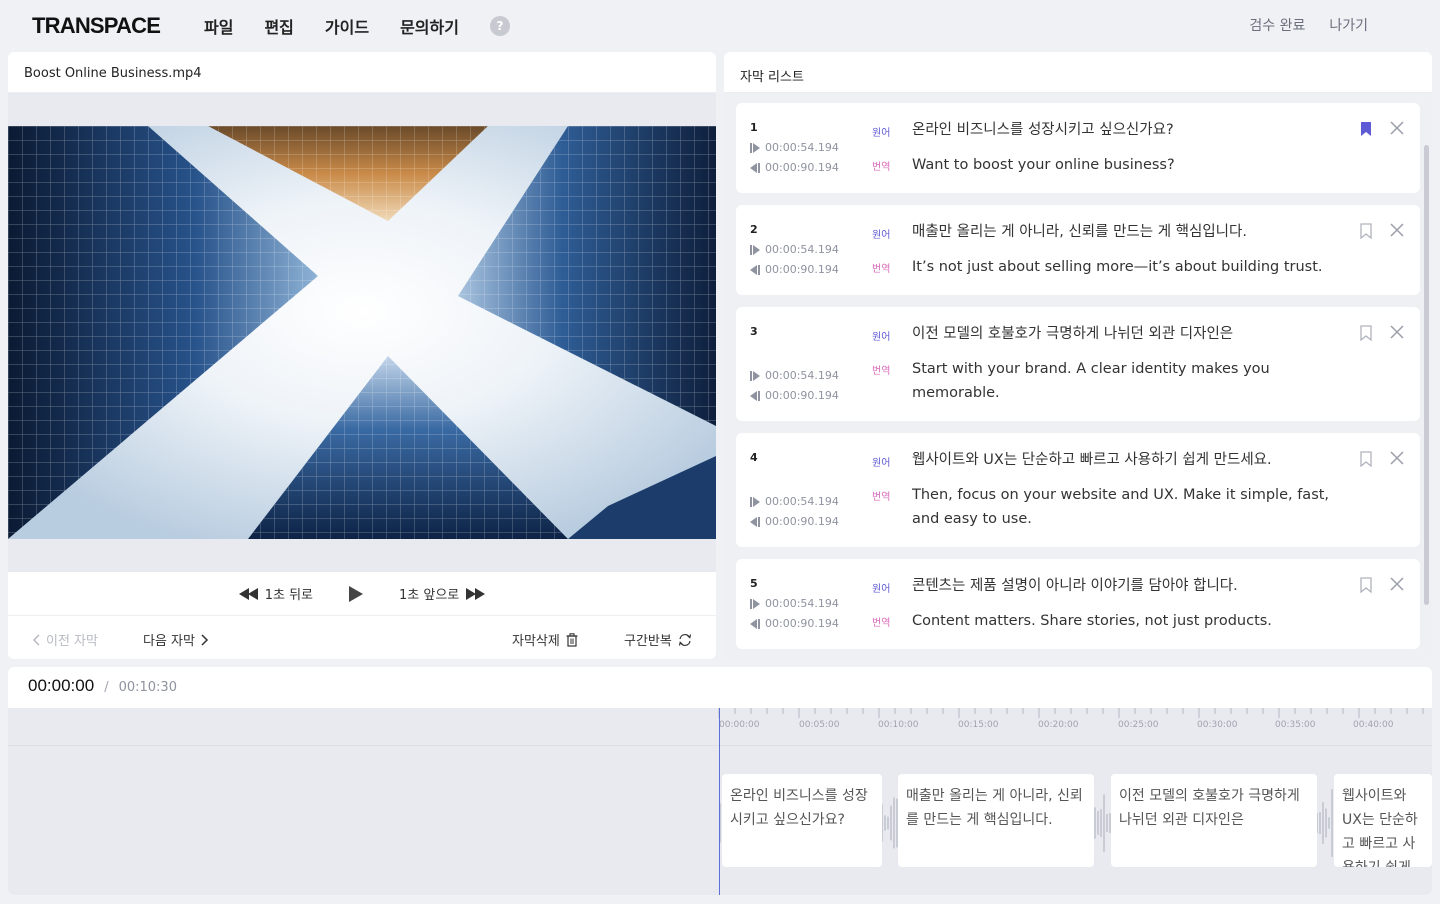  Describe the element at coordinates (1122, 165) in the screenshot. I see `target-text: Want to boost your online business?` at that location.